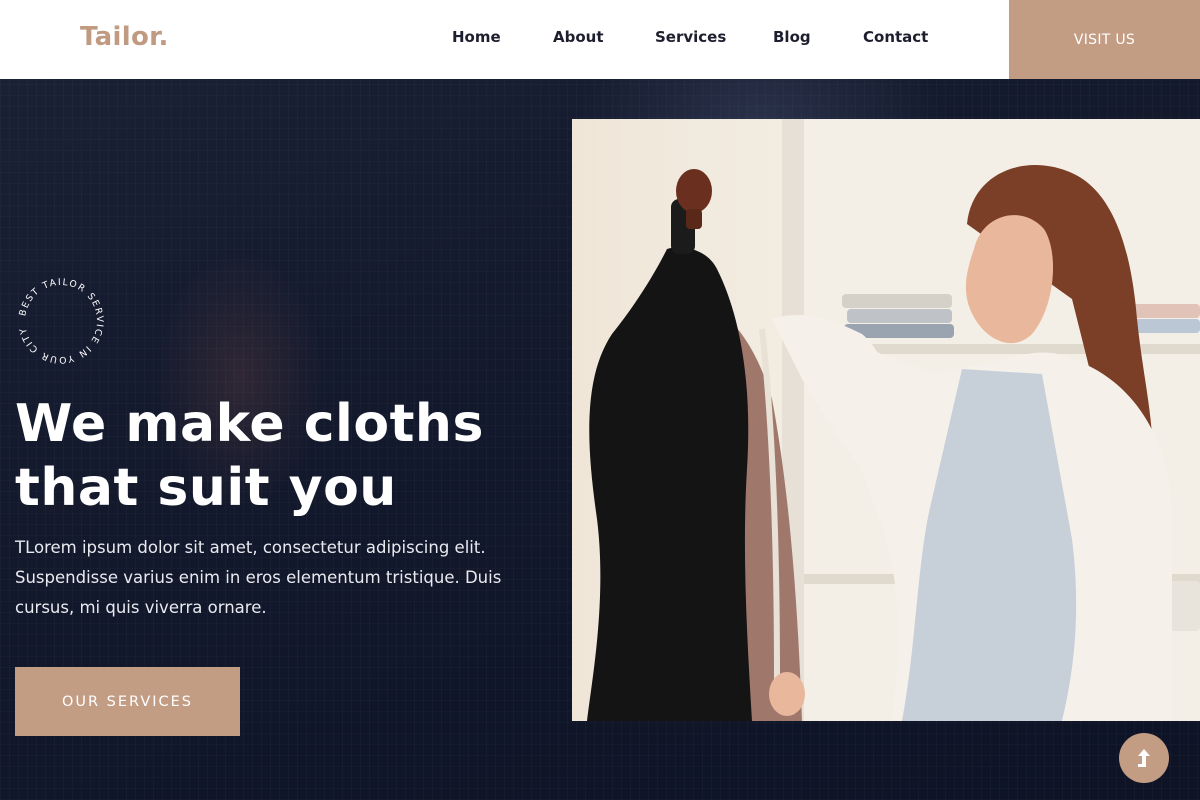 The image size is (1200, 800). What do you see at coordinates (127, 701) in the screenshot?
I see `our-services-button: OUR SERVICES` at bounding box center [127, 701].